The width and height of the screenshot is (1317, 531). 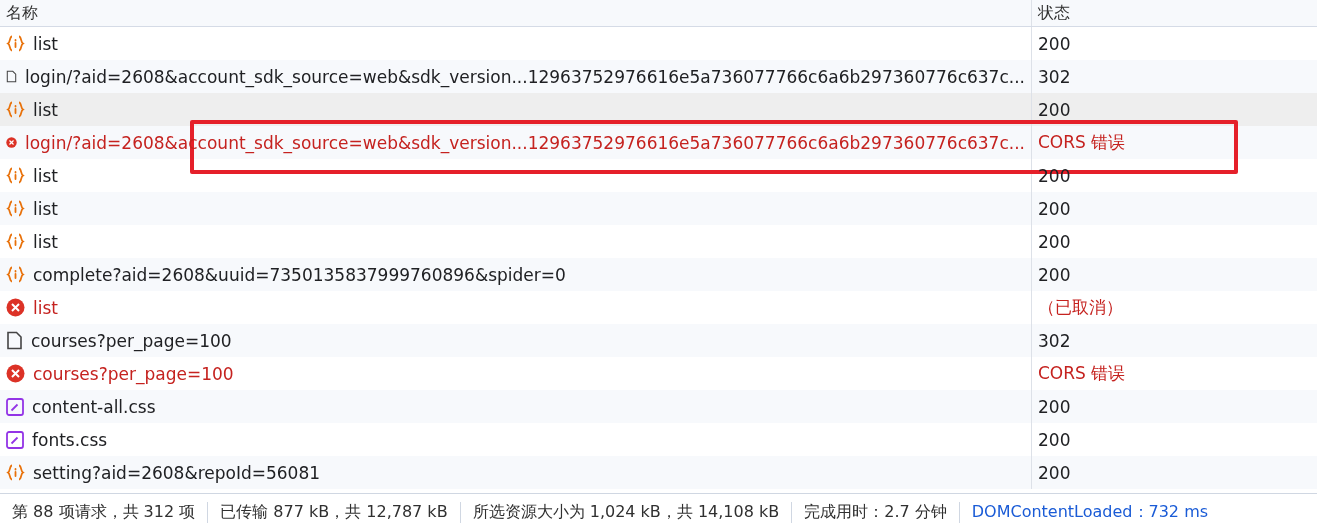 What do you see at coordinates (1090, 512) in the screenshot?
I see `dom-loaded-link: DOMContentLoaded：732 ms` at bounding box center [1090, 512].